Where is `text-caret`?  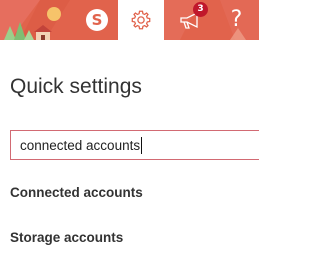 text-caret is located at coordinates (142, 145).